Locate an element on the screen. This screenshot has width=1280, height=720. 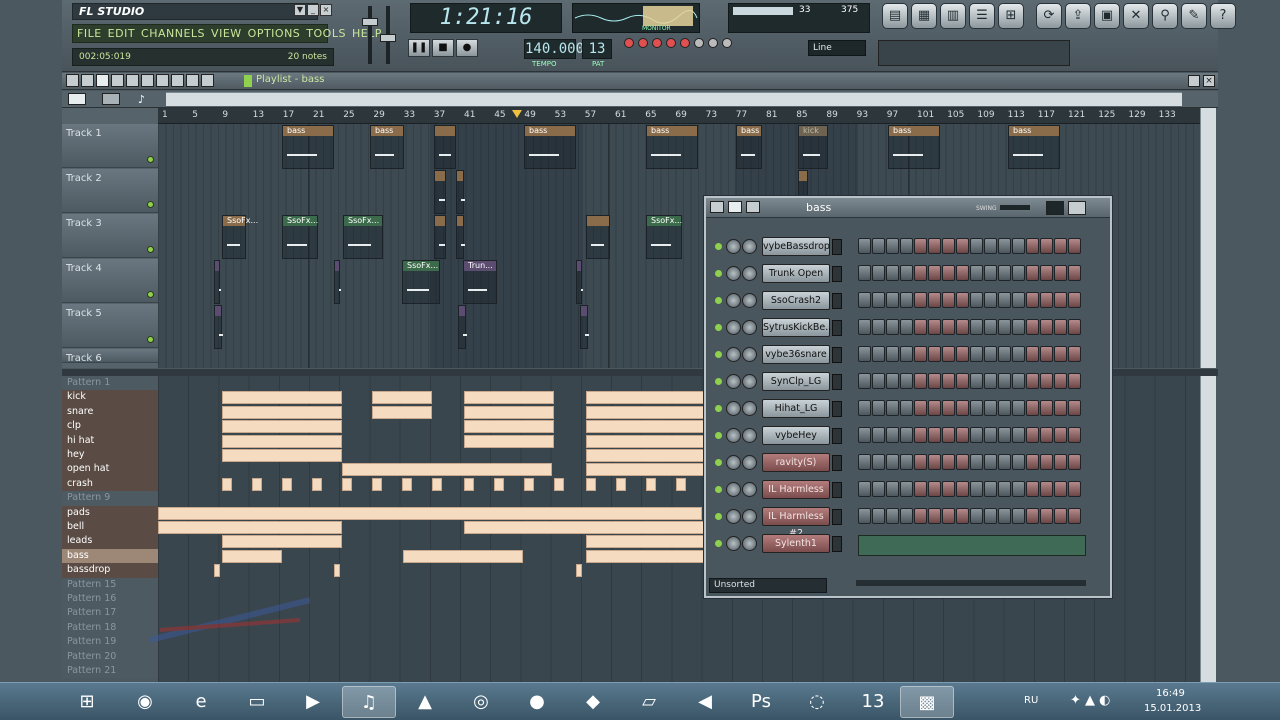
photoshop-icon: Ps is located at coordinates (761, 702).